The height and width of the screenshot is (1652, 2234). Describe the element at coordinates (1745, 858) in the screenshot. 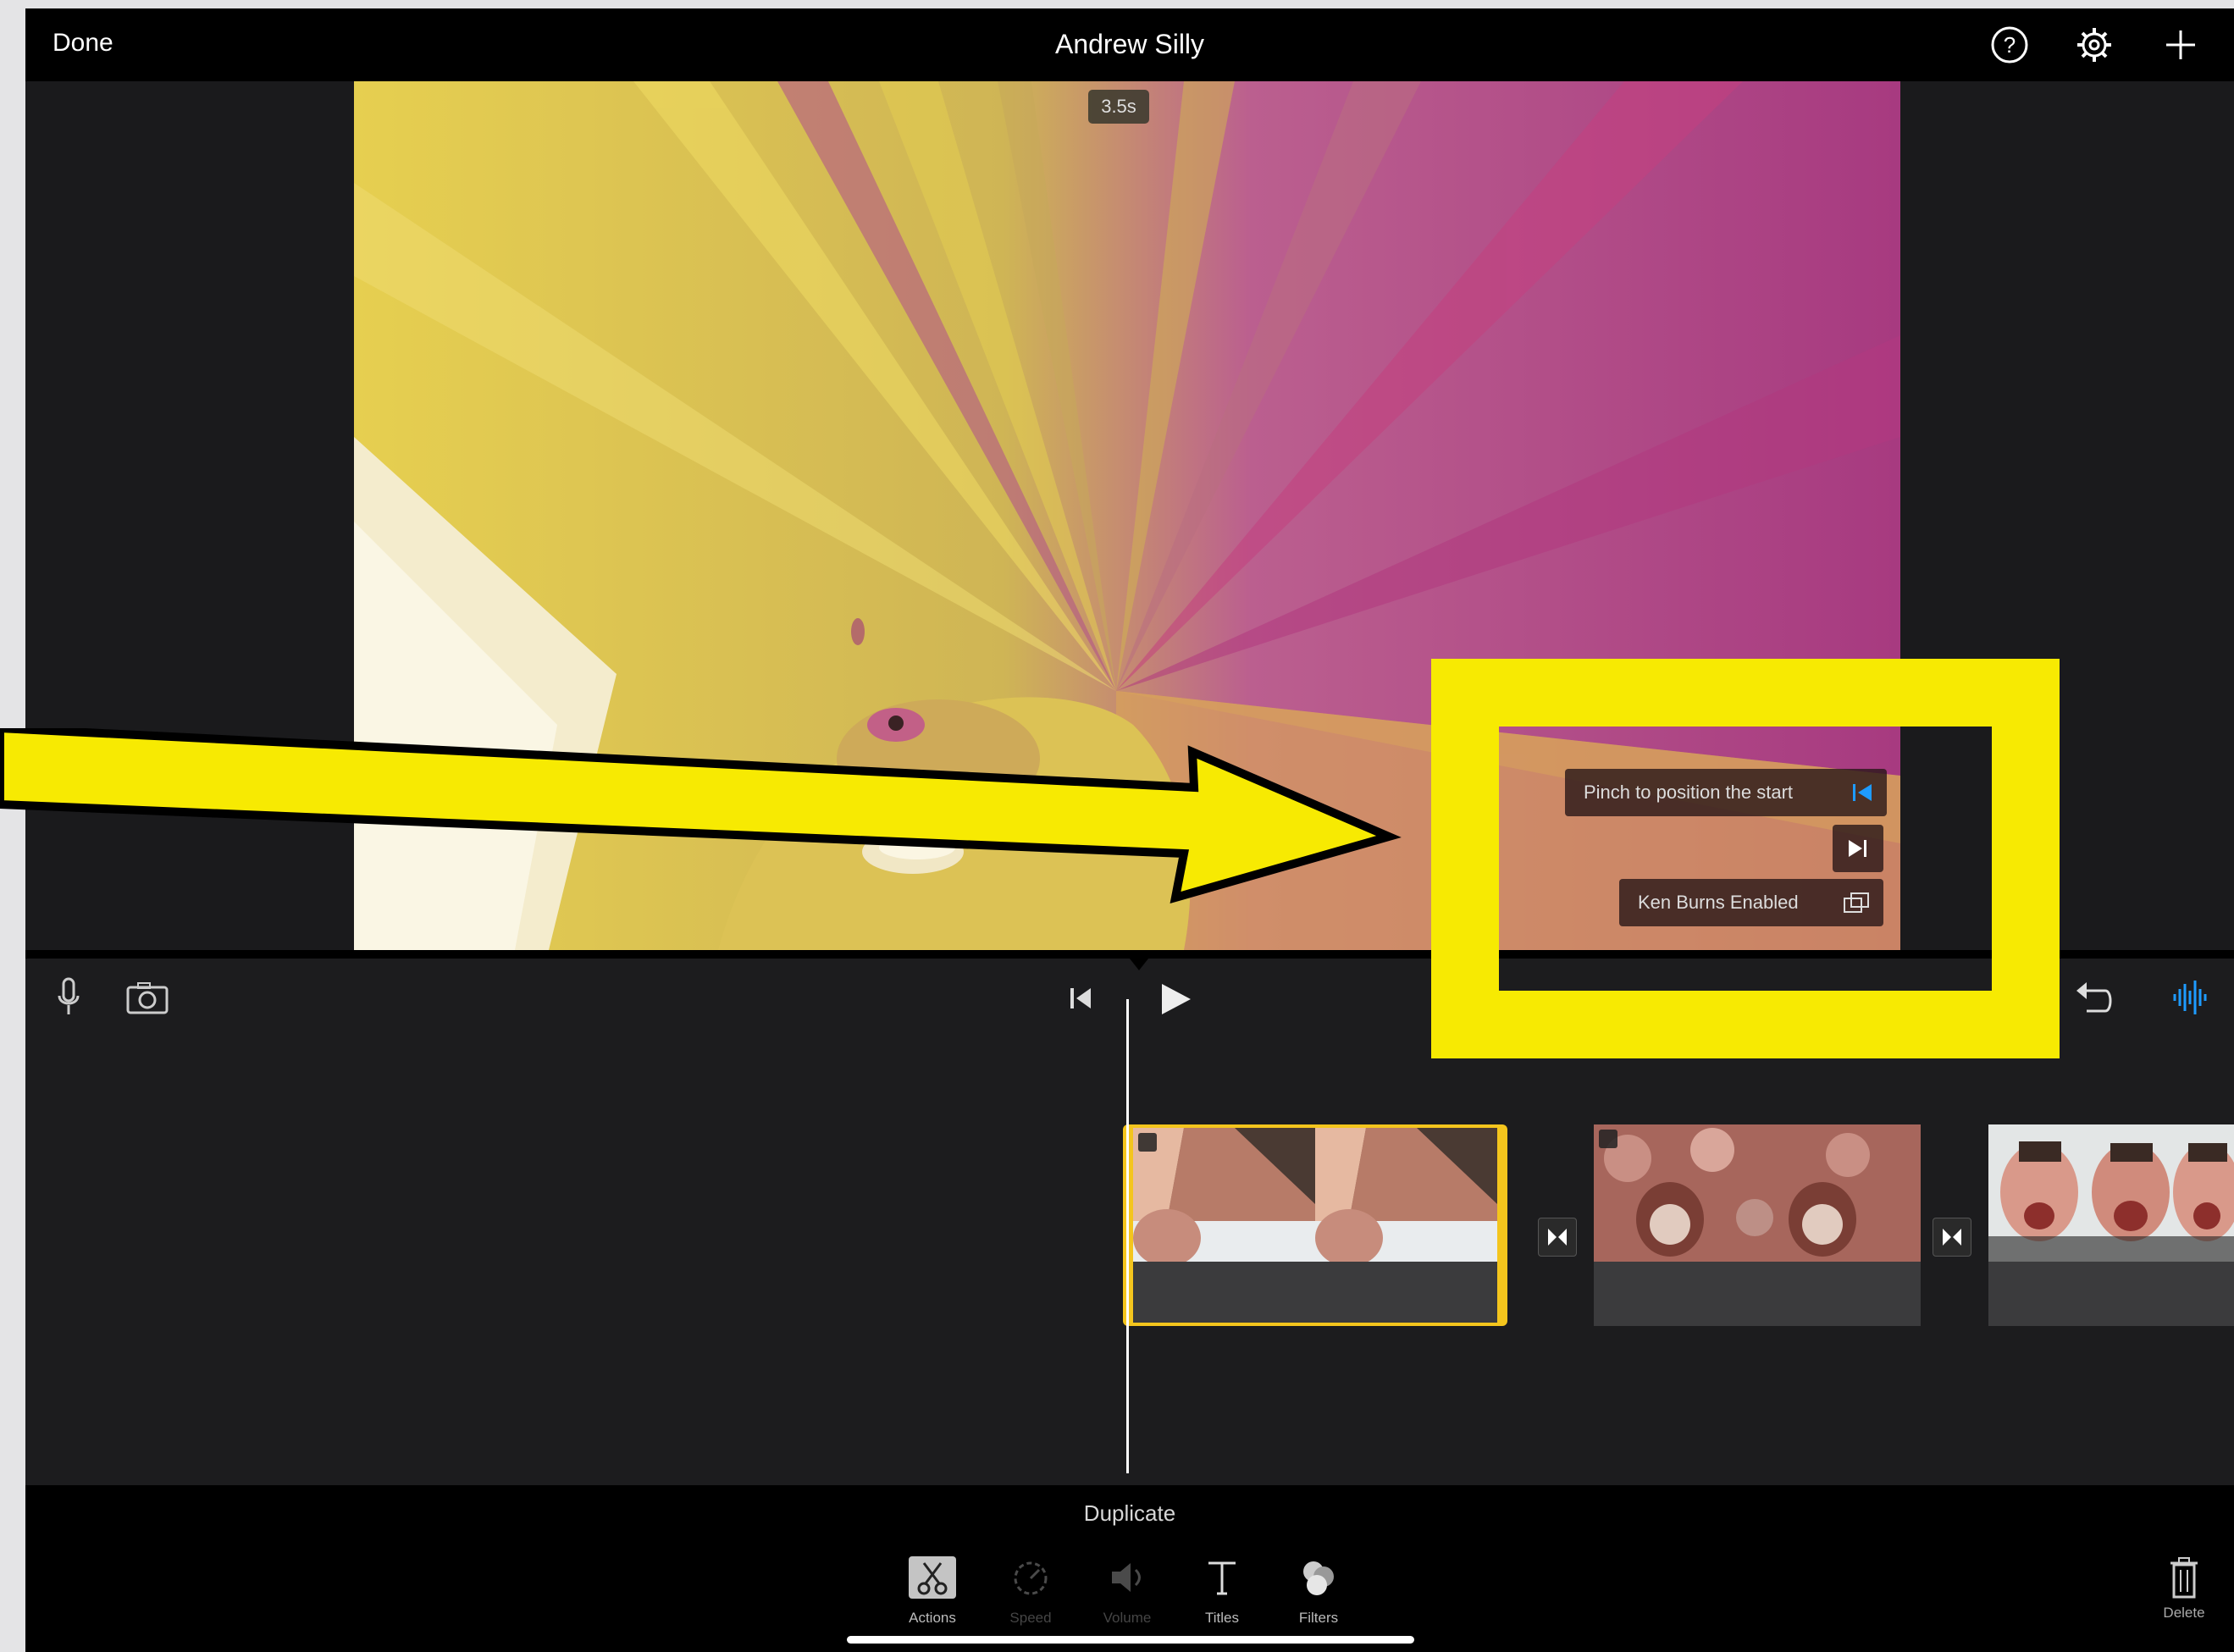

I see `annotation-highlight-box` at that location.